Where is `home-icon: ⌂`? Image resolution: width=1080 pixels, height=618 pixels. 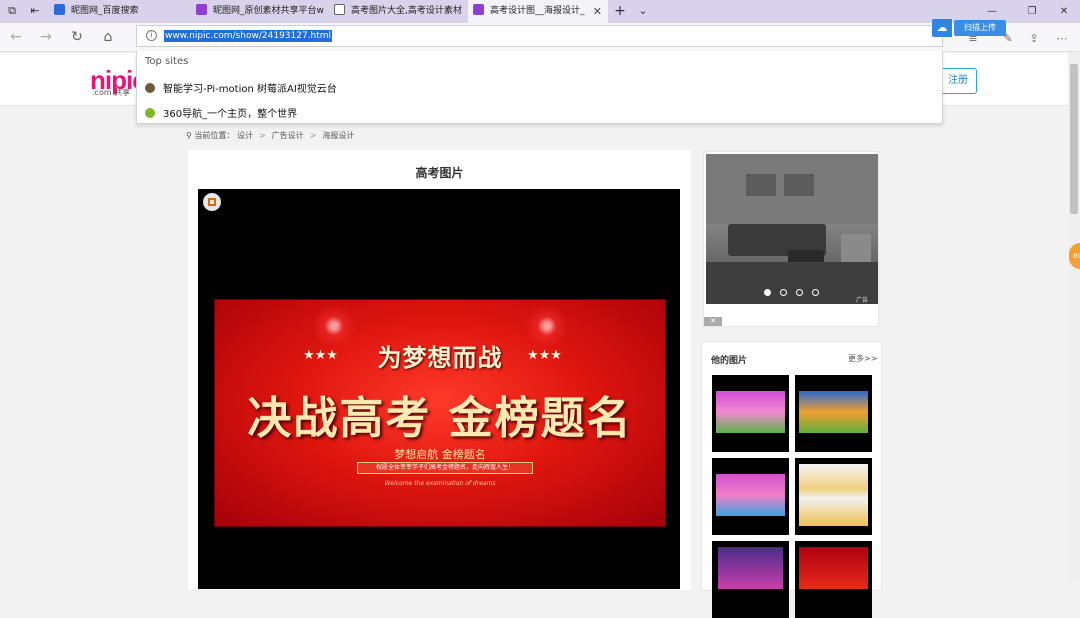
home-icon: ⌂ is located at coordinates (108, 37).